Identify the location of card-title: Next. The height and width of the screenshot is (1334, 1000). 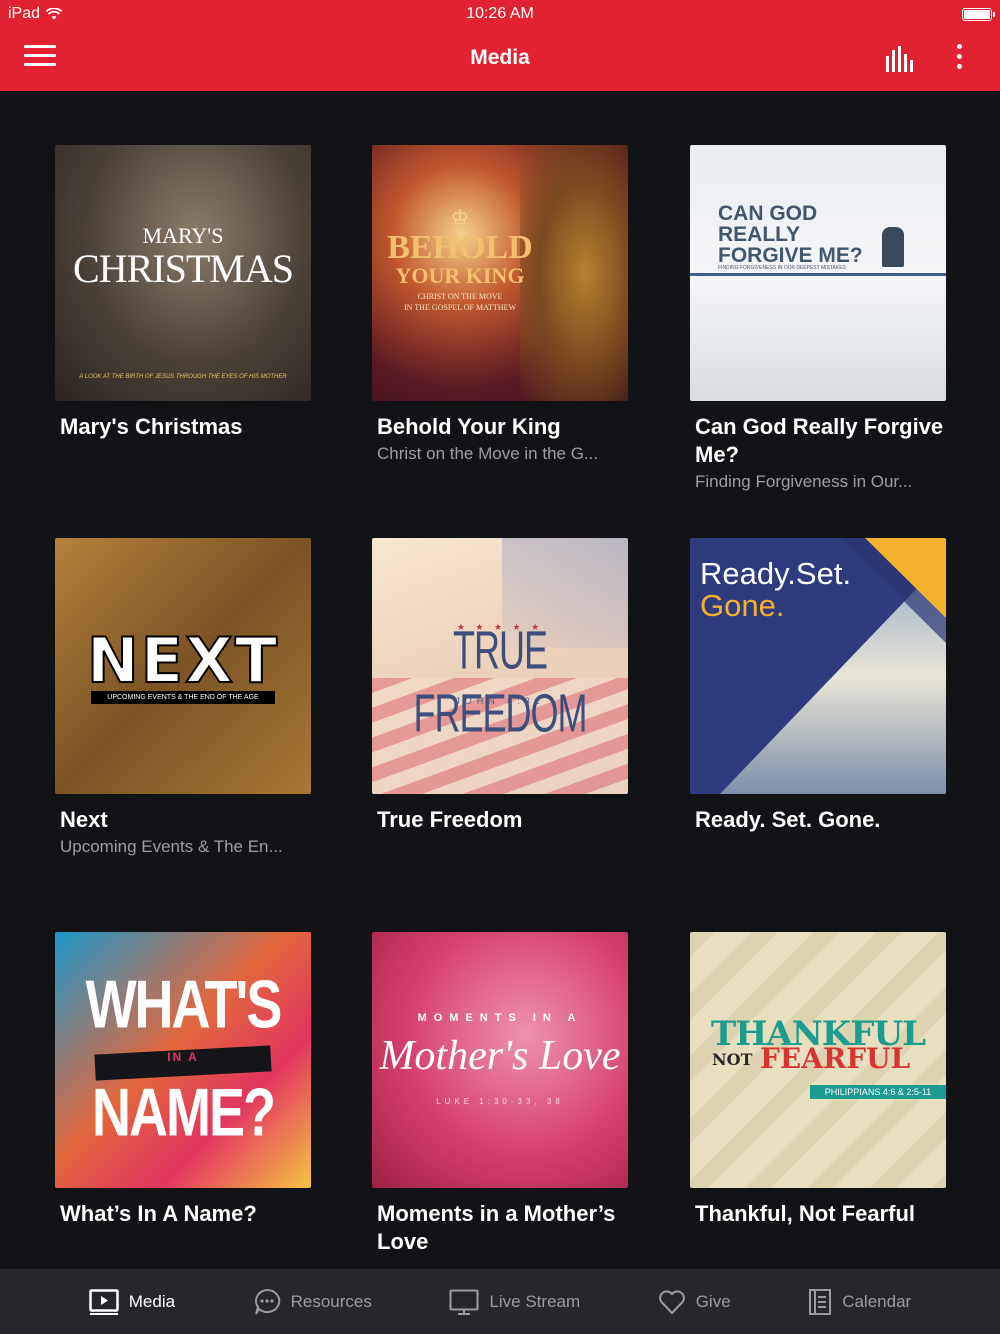
(84, 819).